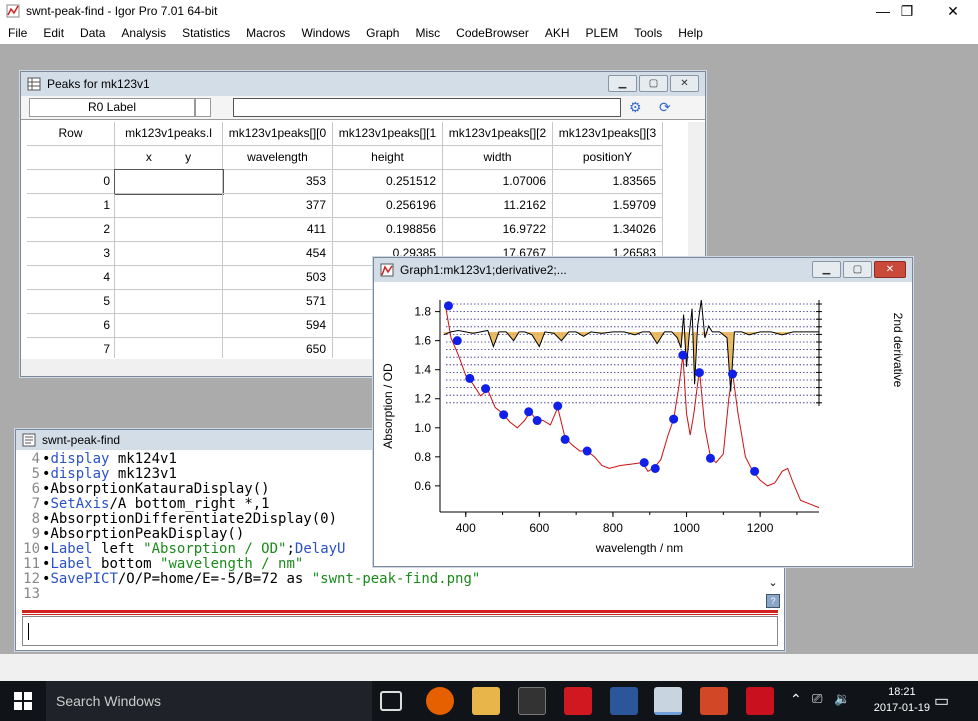 This screenshot has width=978, height=721. What do you see at coordinates (278, 254) in the screenshot?
I see `table-cell: 454` at bounding box center [278, 254].